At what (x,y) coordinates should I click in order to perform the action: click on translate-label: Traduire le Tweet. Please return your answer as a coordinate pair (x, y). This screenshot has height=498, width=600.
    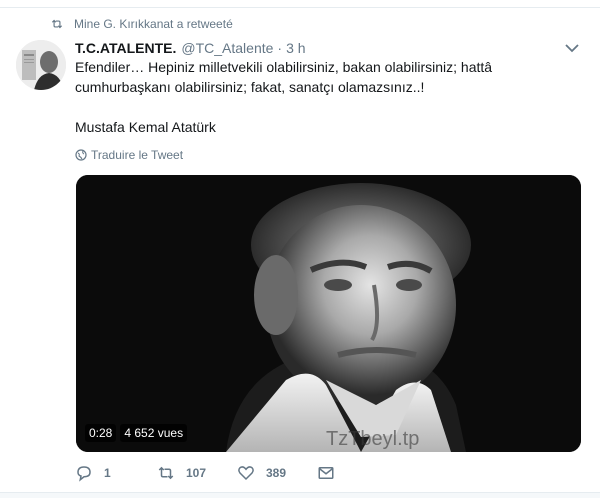
    Looking at the image, I should click on (137, 155).